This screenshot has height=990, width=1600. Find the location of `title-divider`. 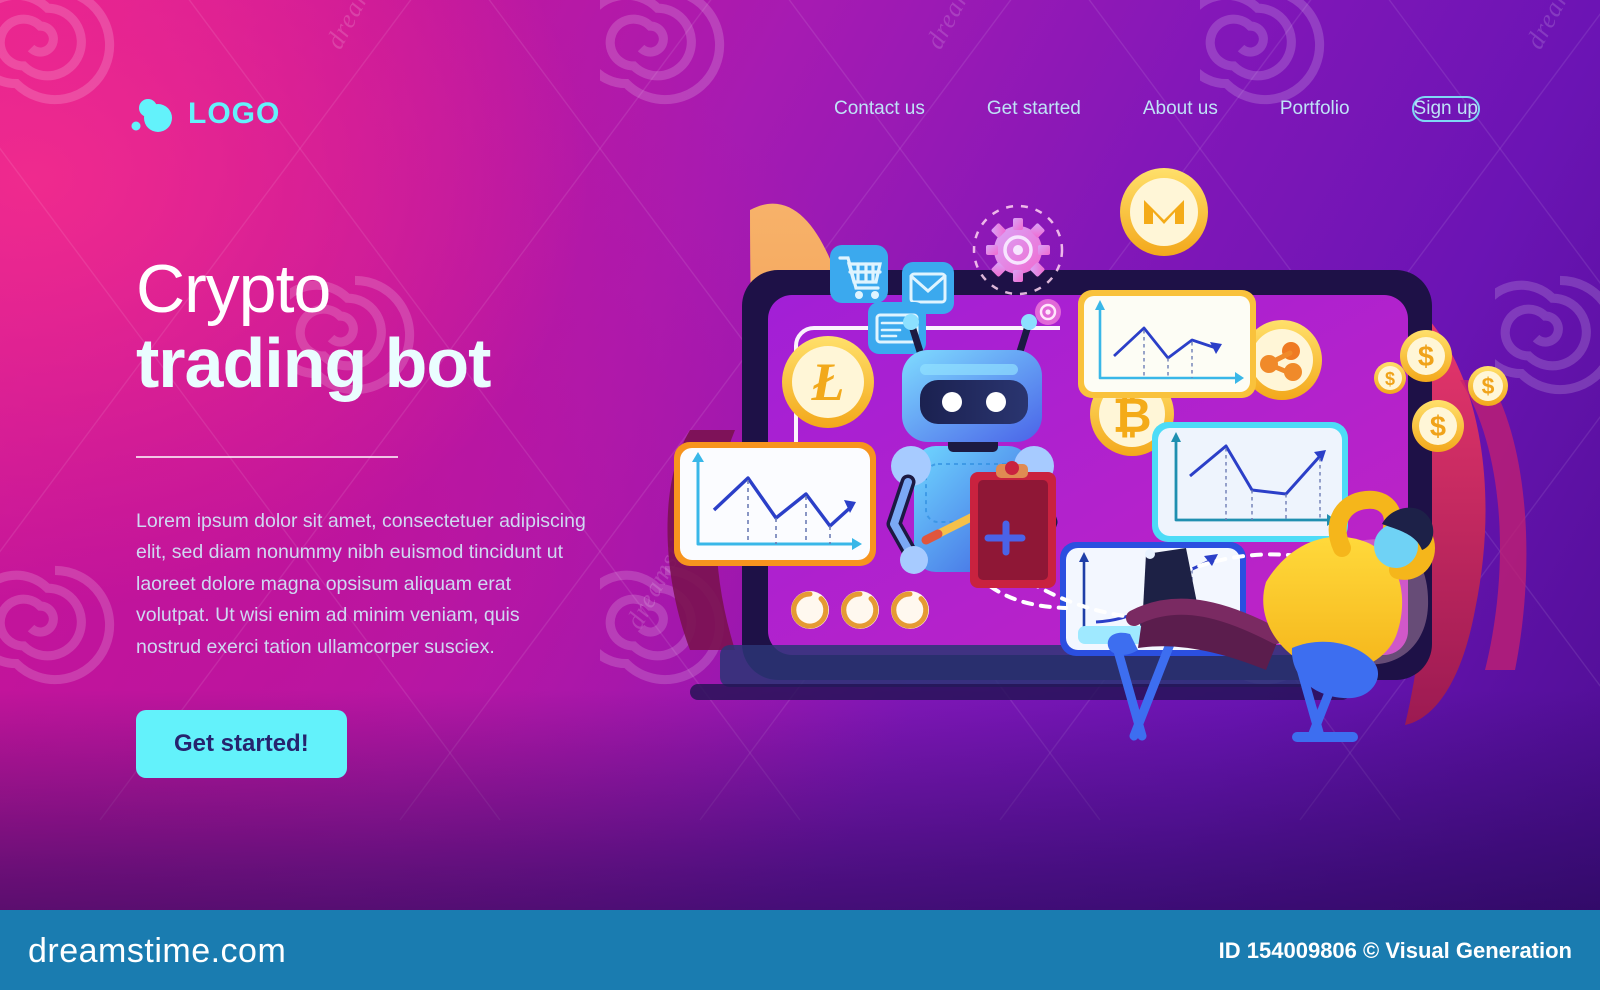

title-divider is located at coordinates (267, 456).